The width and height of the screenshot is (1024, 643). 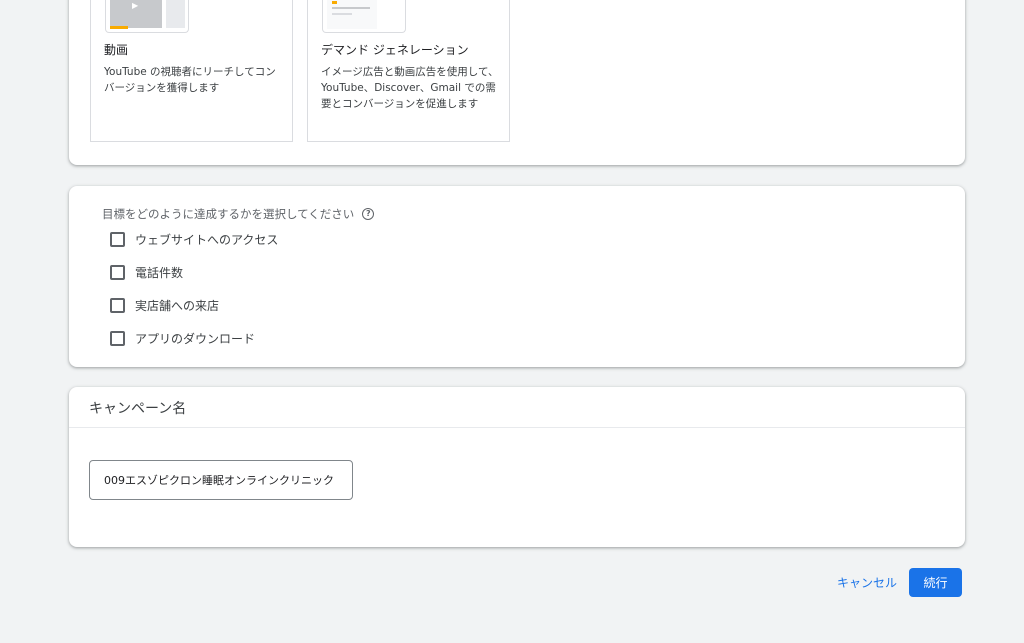 What do you see at coordinates (867, 582) in the screenshot?
I see `cancel-button: キャンセル` at bounding box center [867, 582].